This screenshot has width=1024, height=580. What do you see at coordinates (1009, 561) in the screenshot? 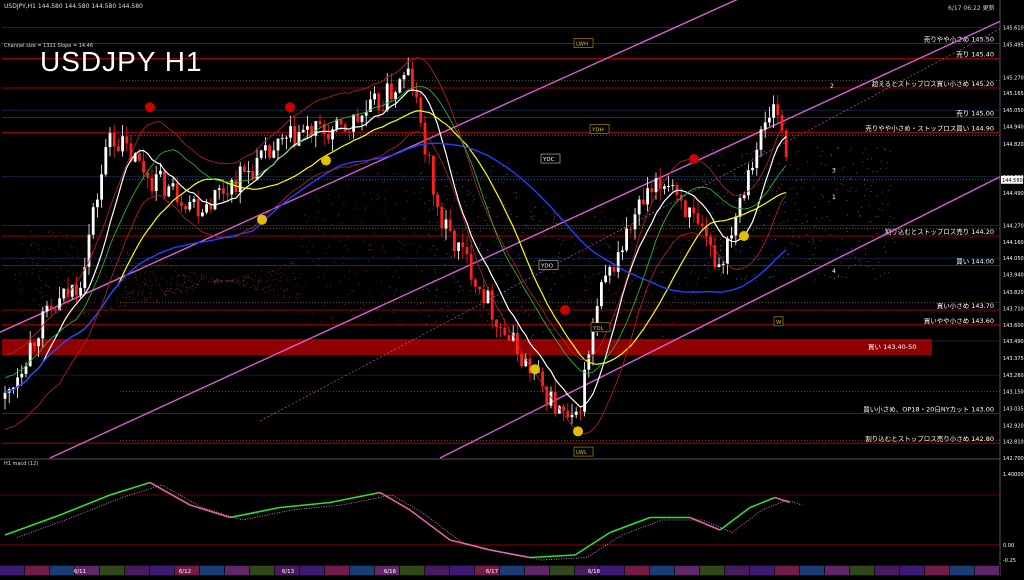
I see `macd-tick-label: -0.25` at bounding box center [1009, 561].